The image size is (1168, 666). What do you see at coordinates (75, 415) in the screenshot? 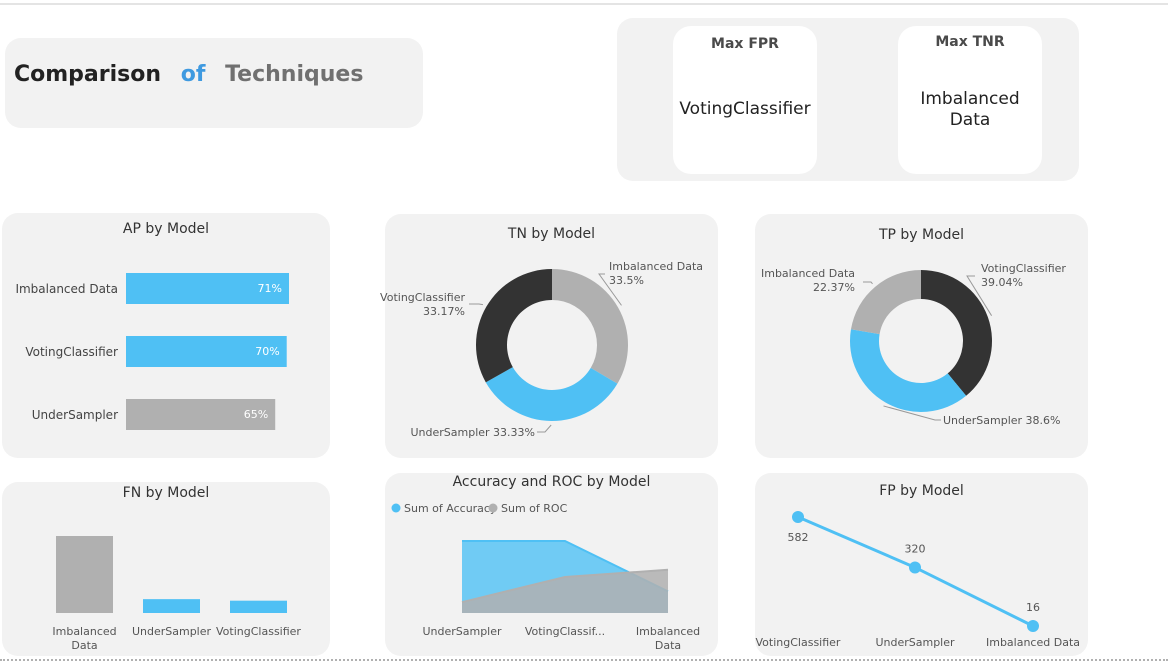
I see `ap-category-label-undersampler: UnderSampler` at bounding box center [75, 415].